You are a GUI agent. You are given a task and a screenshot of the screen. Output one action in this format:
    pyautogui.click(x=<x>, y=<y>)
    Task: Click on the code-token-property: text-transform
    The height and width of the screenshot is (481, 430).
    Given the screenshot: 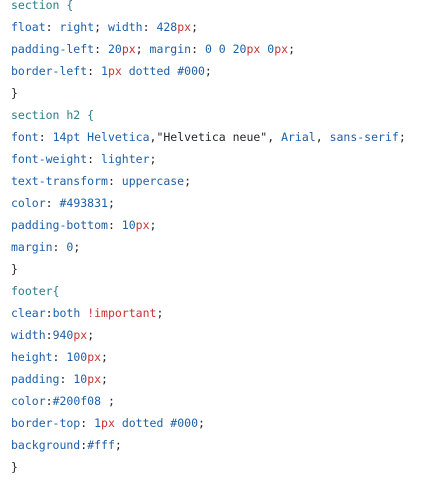 What is the action you would take?
    pyautogui.click(x=59, y=181)
    